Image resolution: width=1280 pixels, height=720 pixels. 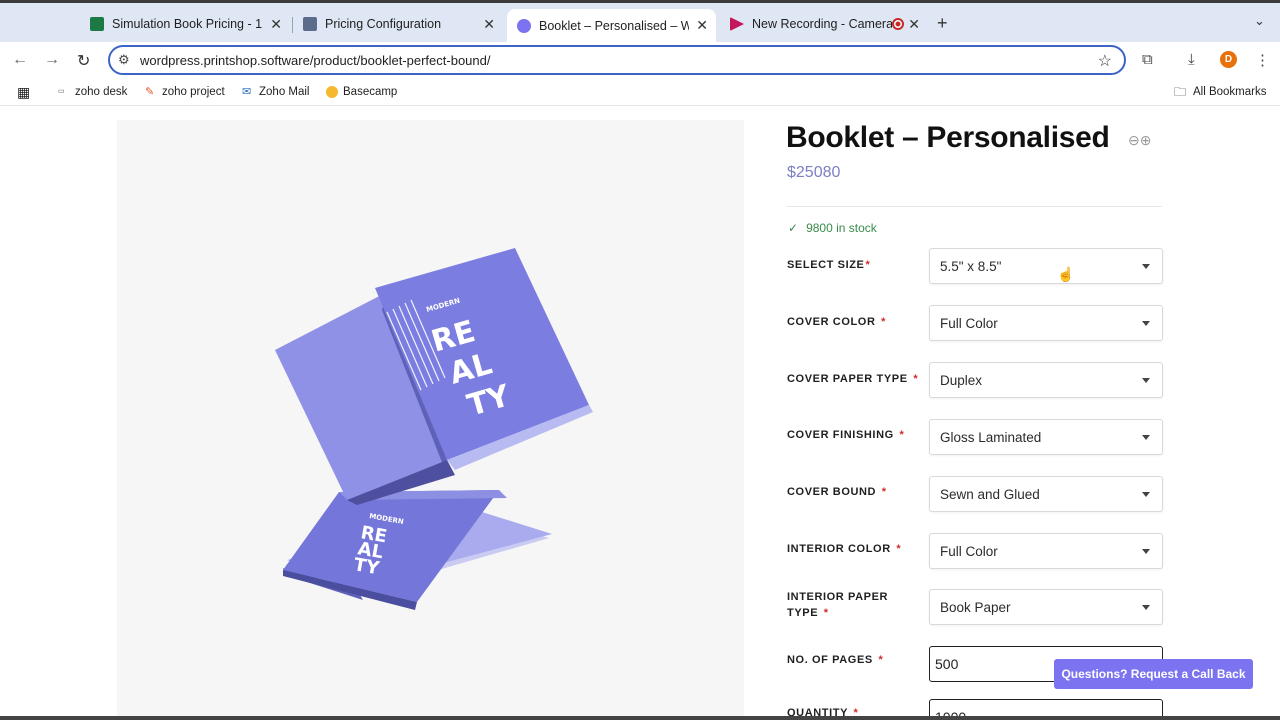 I want to click on chevron-down-icon: ⌄, so click(x=1259, y=21).